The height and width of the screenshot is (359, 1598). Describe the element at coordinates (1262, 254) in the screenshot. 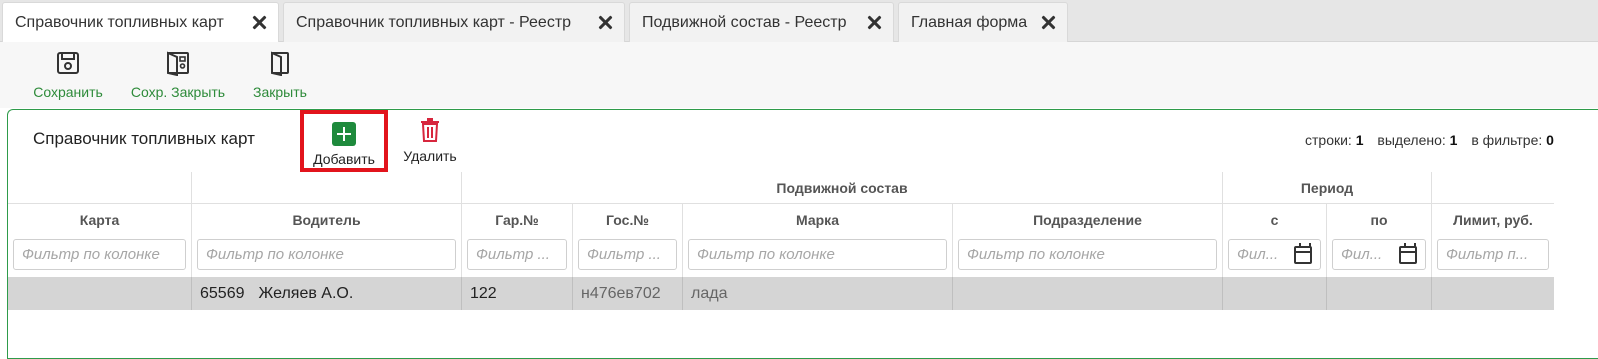

I see `filter-from-field` at that location.